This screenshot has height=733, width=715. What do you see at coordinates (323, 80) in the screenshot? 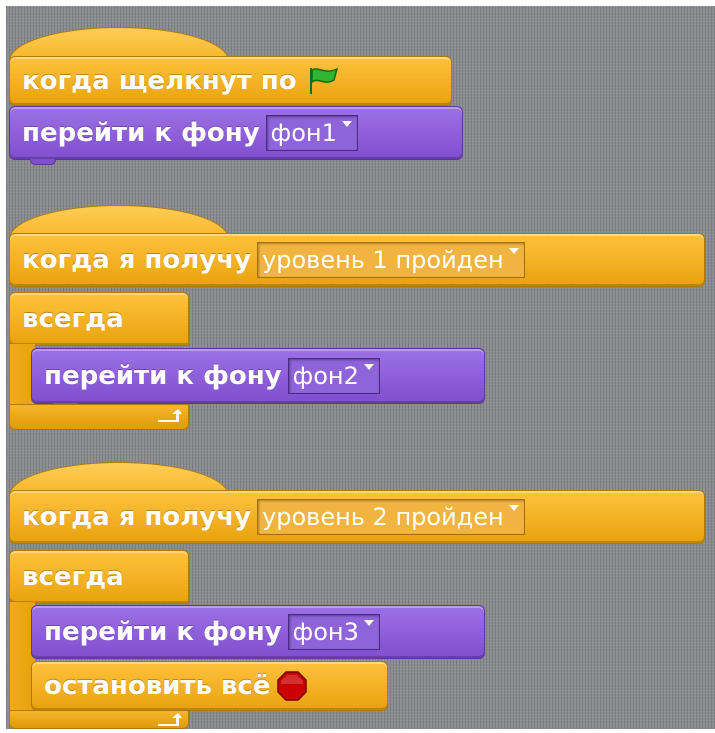
I see `green-flag-icon` at bounding box center [323, 80].